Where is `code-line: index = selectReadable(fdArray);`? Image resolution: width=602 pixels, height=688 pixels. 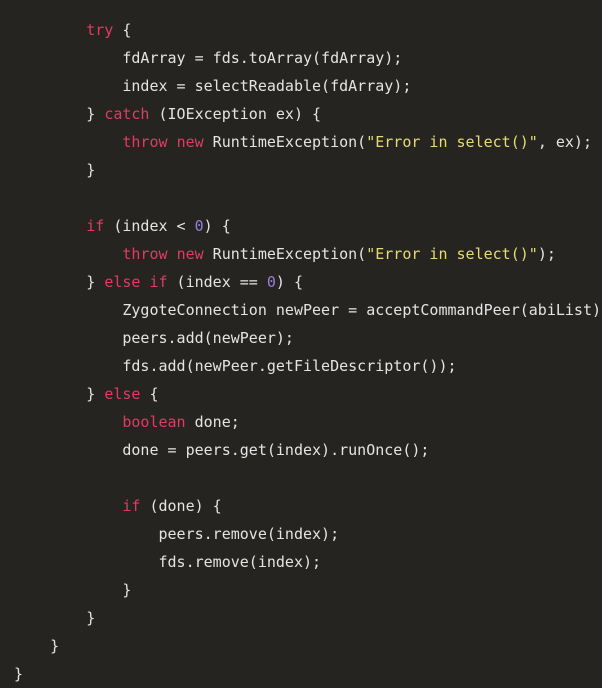 code-line: index = selectReadable(fdArray); is located at coordinates (301, 86).